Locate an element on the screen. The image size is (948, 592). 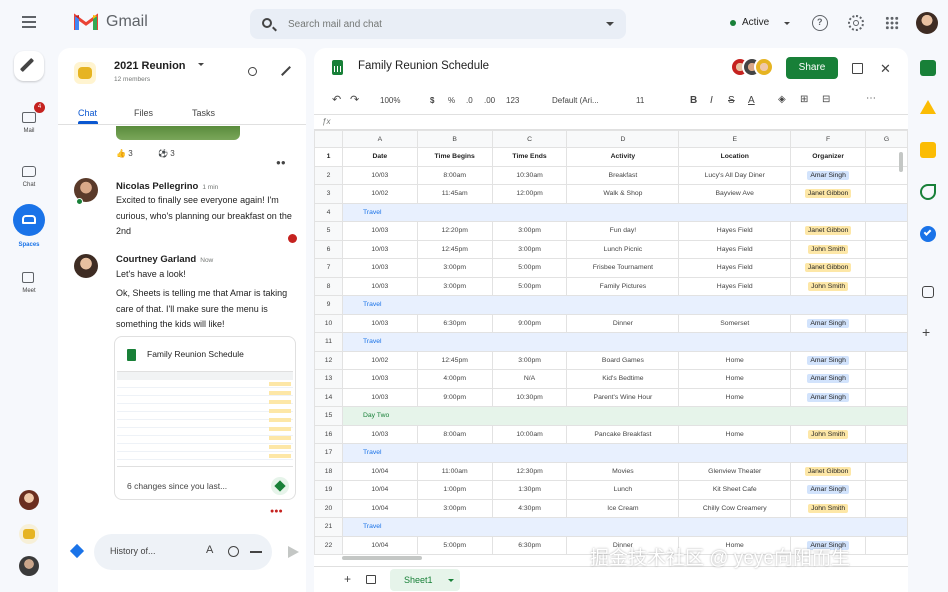
cell: Date is located at coordinates (379, 157).